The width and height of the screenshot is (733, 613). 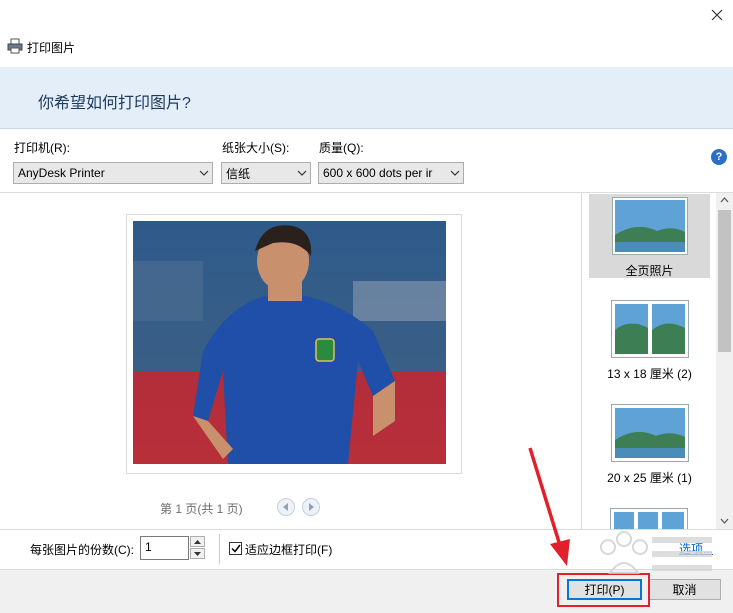 What do you see at coordinates (164, 548) in the screenshot?
I see `copies-input: 1` at bounding box center [164, 548].